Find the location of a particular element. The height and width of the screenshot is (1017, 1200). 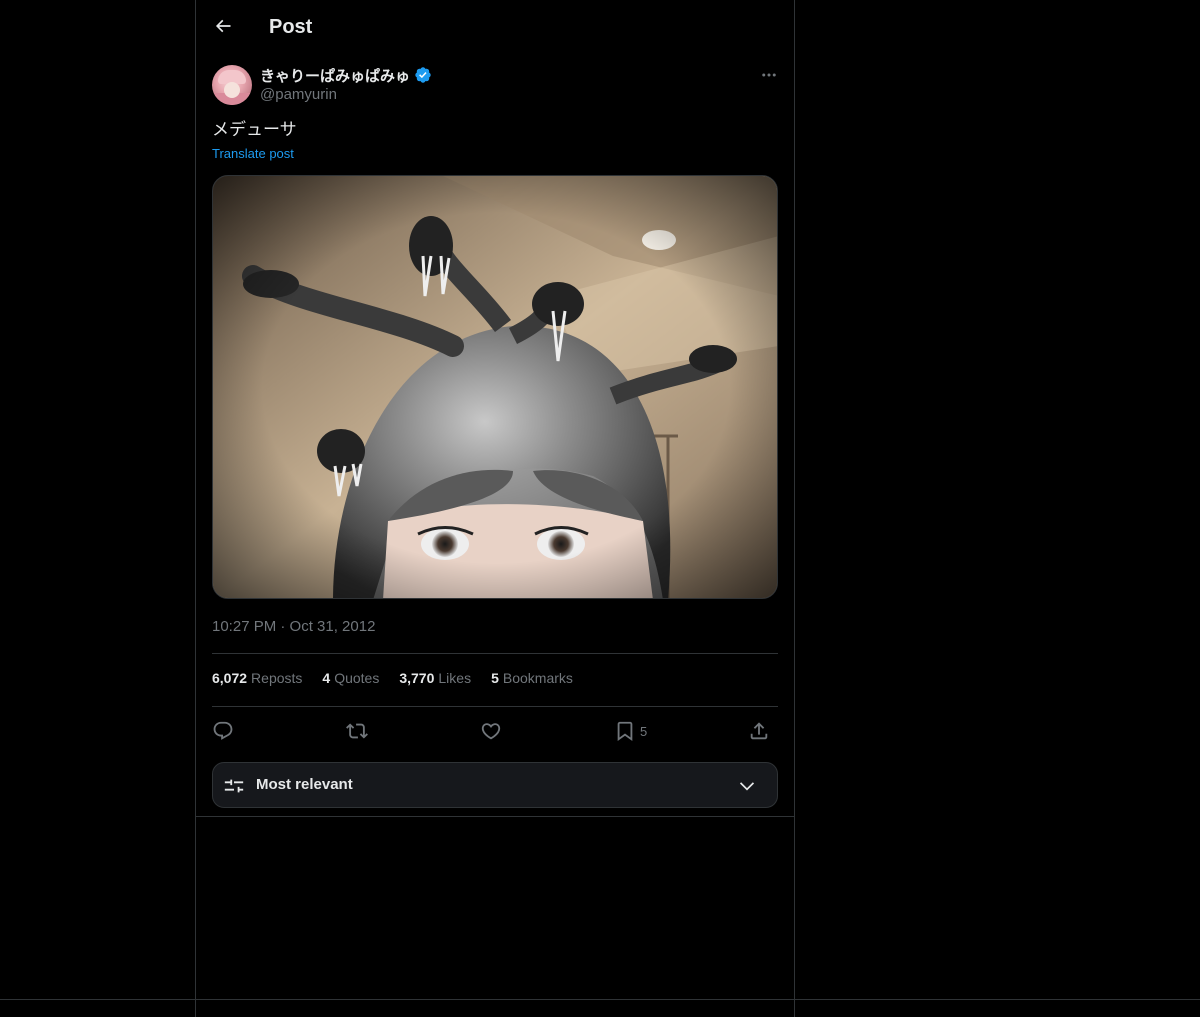

bottom-divider is located at coordinates (600, 999).